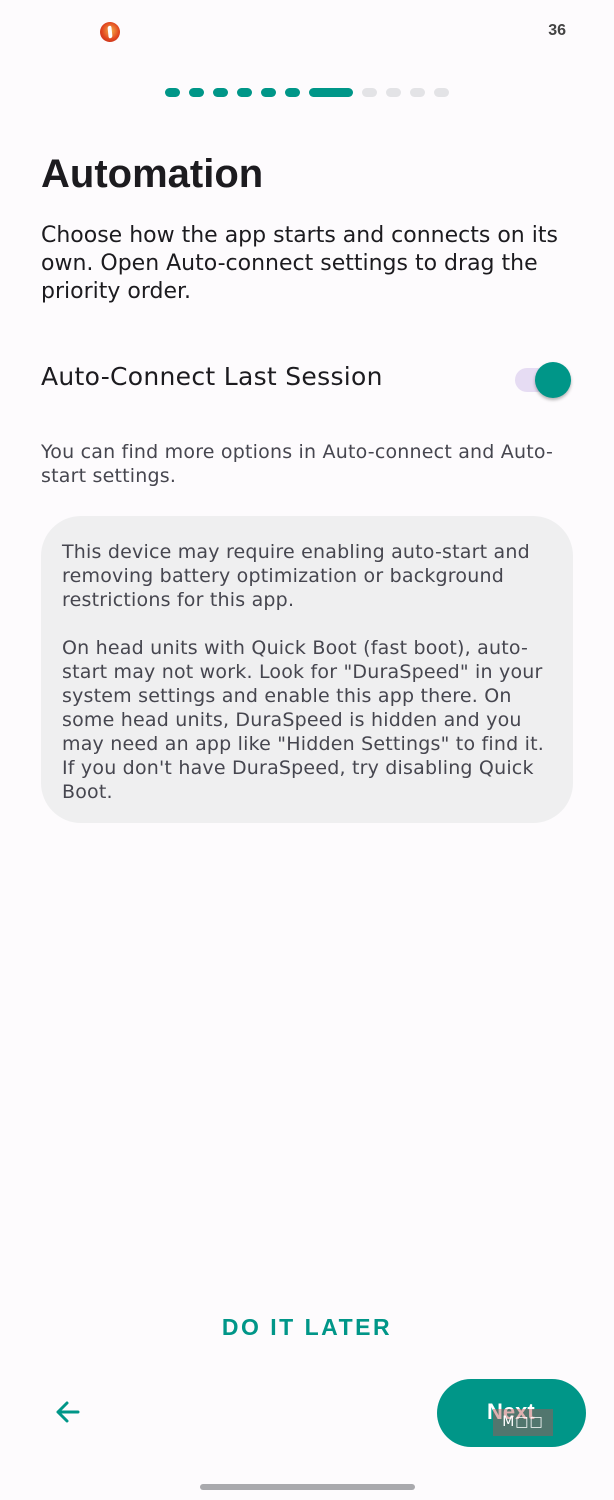 This screenshot has width=614, height=1500. I want to click on progress-dot-current, so click(331, 92).